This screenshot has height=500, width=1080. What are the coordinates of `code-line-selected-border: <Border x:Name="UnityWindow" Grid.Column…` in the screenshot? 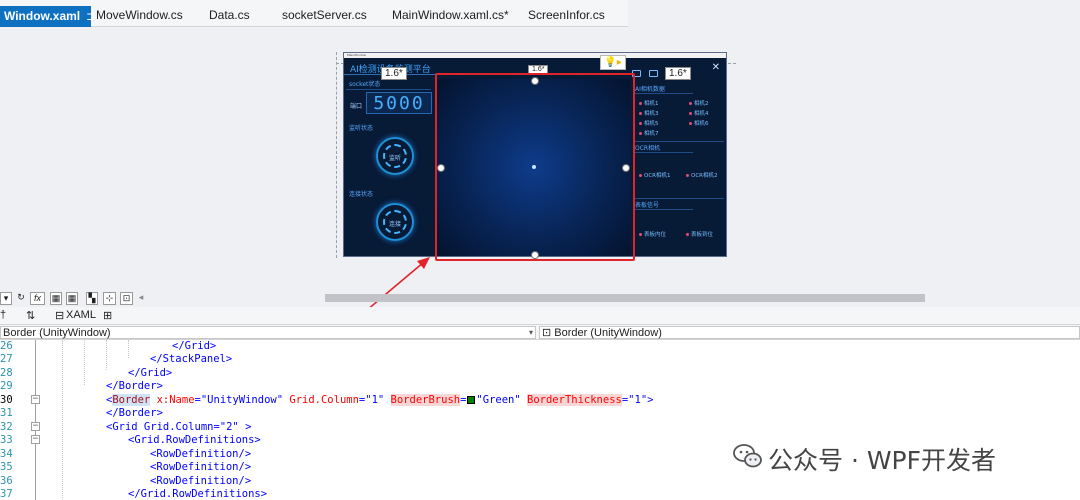 It's located at (380, 400).